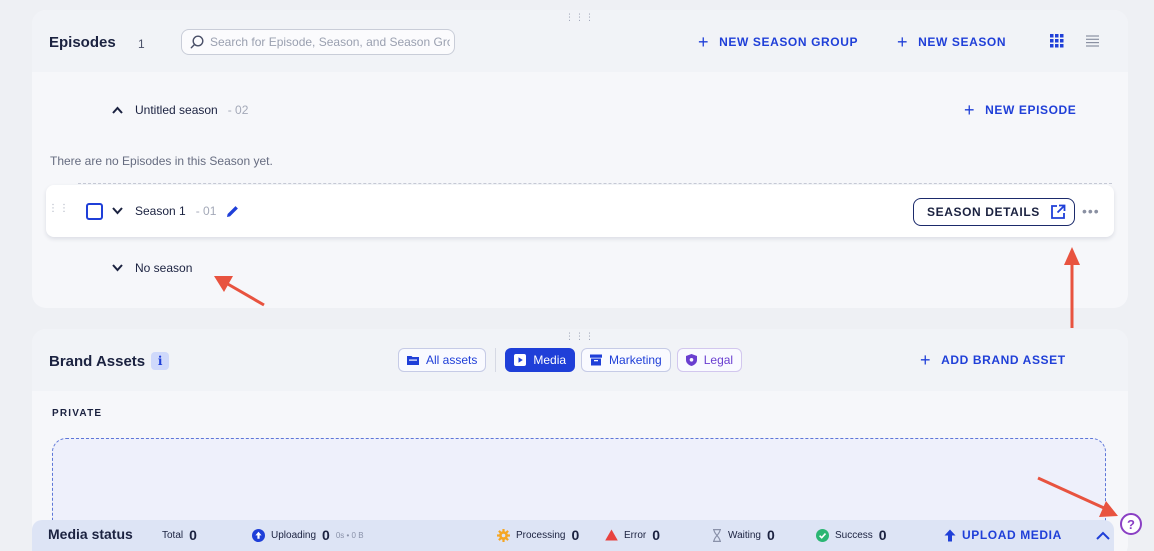 This screenshot has width=1154, height=551. What do you see at coordinates (962, 42) in the screenshot?
I see `new-season-label: NEW SEASON` at bounding box center [962, 42].